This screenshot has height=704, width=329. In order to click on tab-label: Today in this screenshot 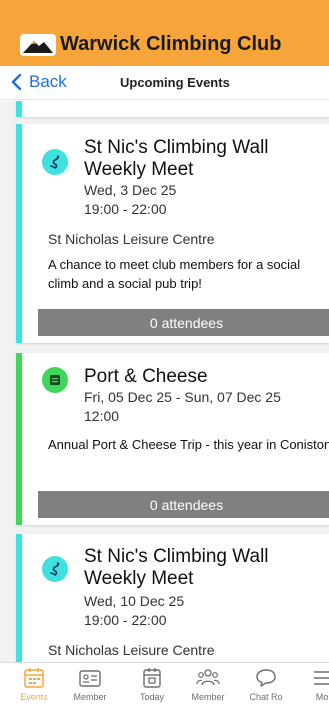, I will do `click(152, 697)`.